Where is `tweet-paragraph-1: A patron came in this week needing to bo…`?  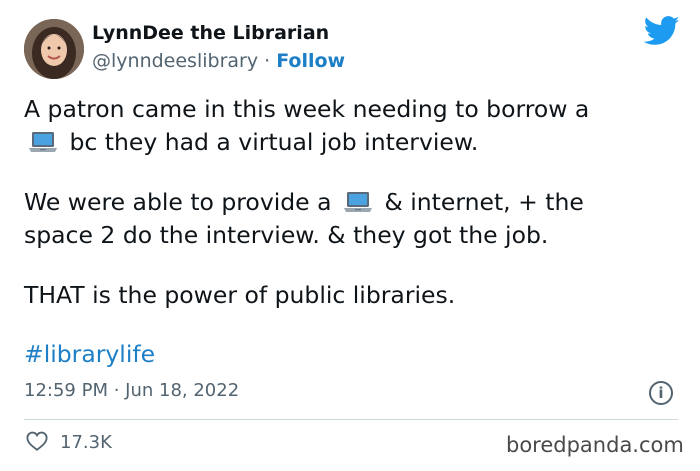
tweet-paragraph-1: A patron came in this week needing to bo… is located at coordinates (350, 126).